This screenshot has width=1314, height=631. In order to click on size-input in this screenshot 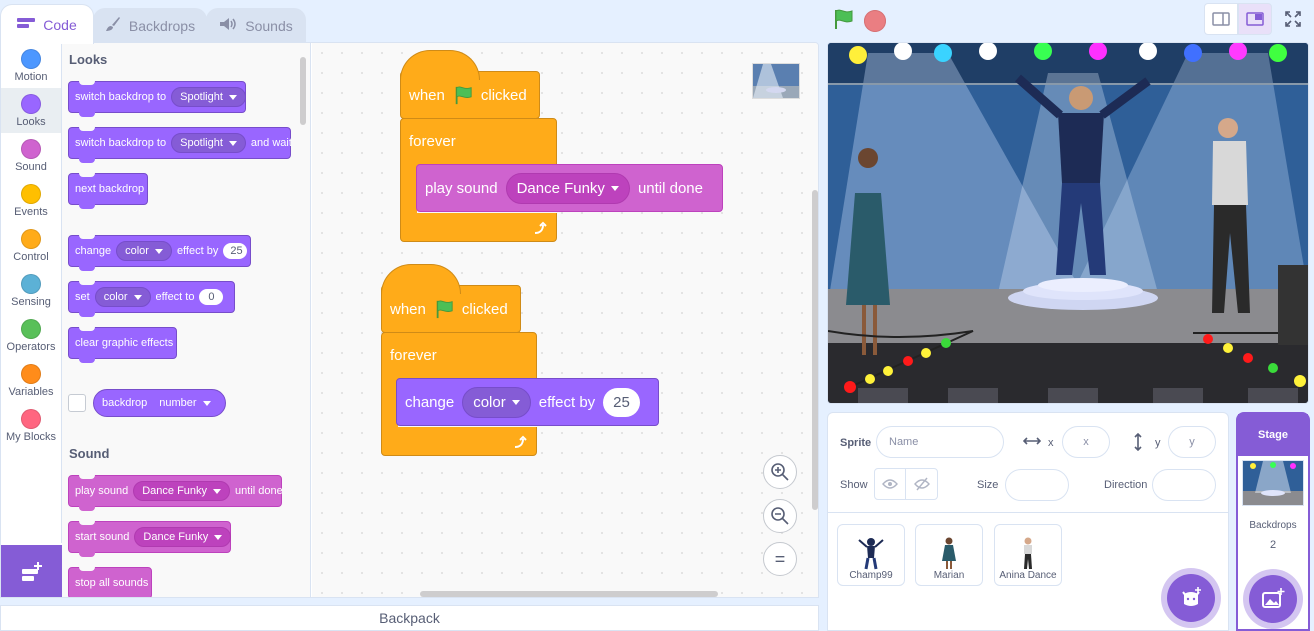, I will do `click(1037, 485)`.